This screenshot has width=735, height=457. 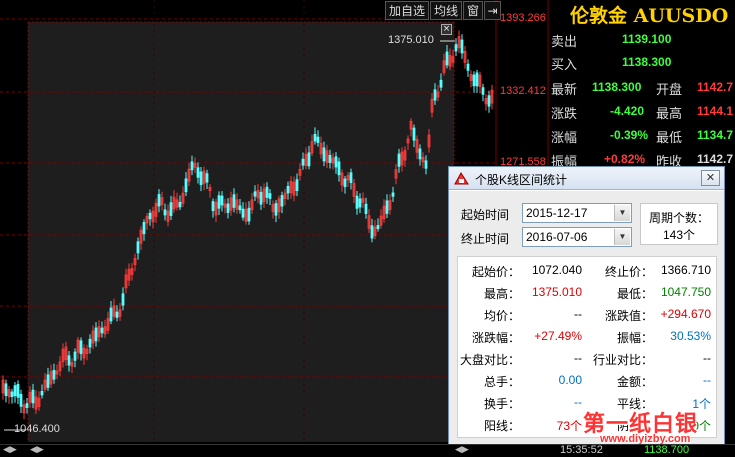 What do you see at coordinates (570, 380) in the screenshot?
I see `stat-value: 0.00` at bounding box center [570, 380].